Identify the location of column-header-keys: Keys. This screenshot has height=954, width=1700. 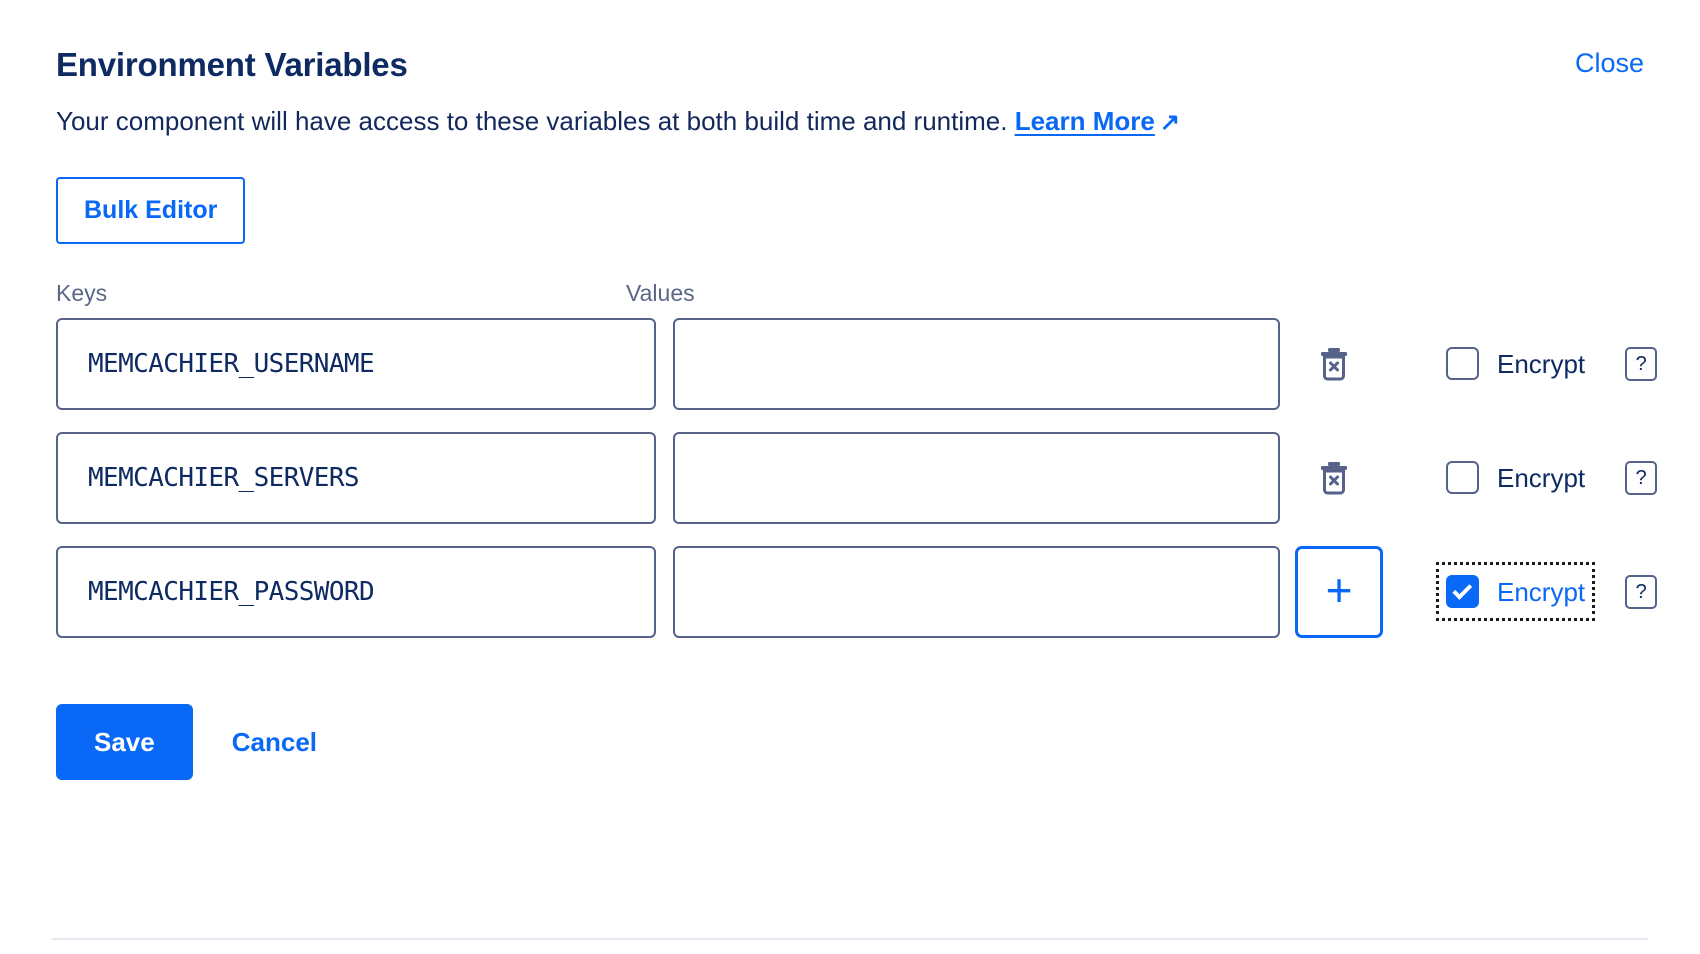
(82, 292).